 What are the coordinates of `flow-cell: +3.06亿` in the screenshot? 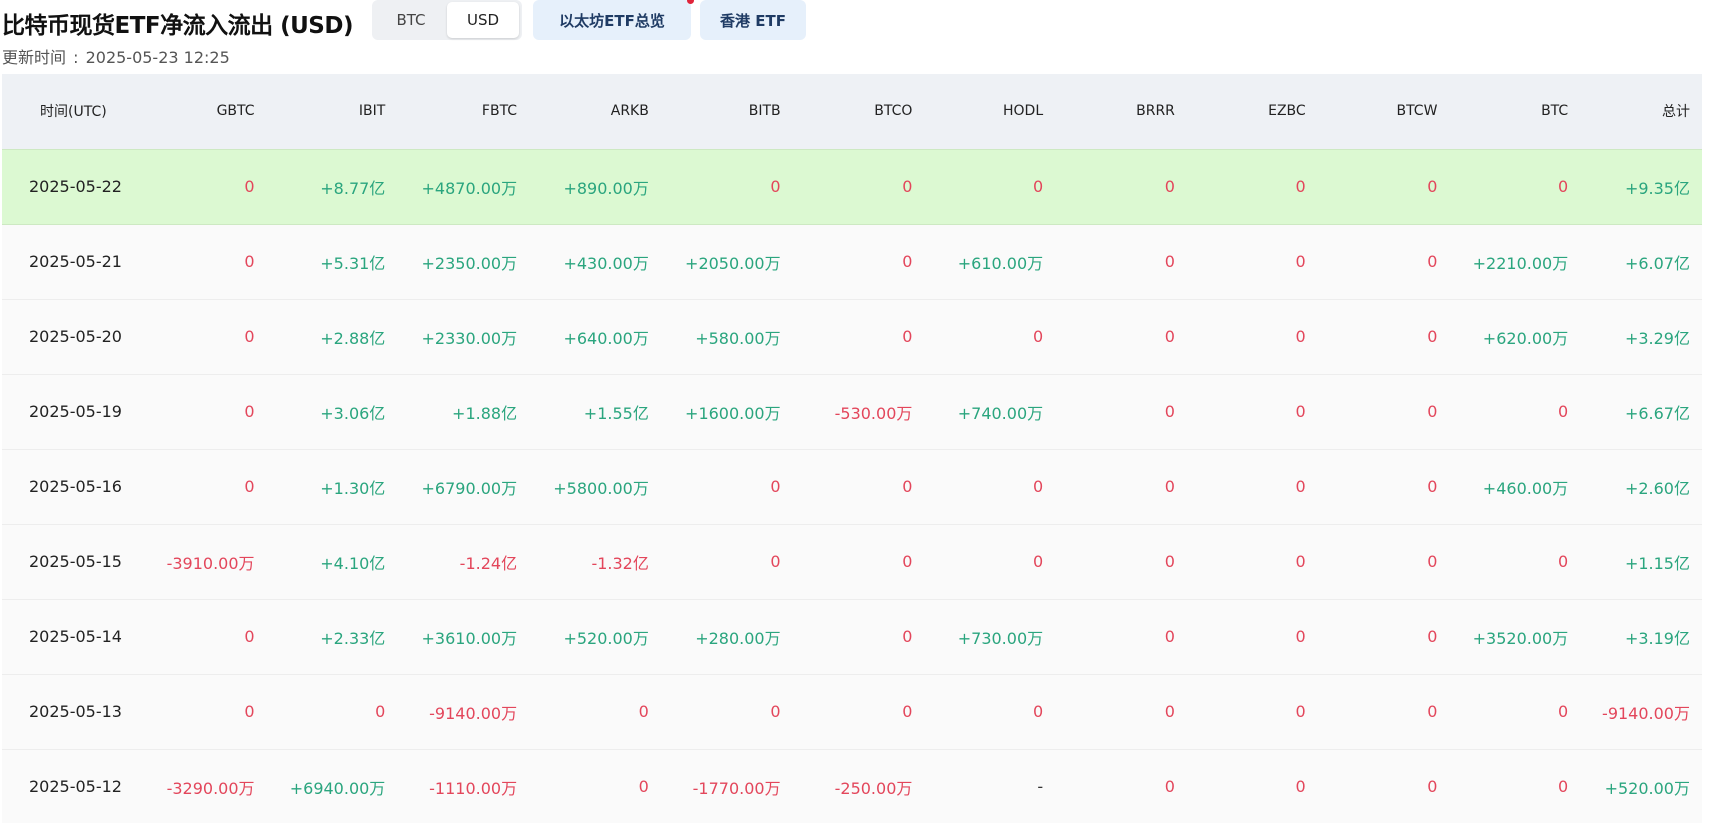 It's located at (332, 411).